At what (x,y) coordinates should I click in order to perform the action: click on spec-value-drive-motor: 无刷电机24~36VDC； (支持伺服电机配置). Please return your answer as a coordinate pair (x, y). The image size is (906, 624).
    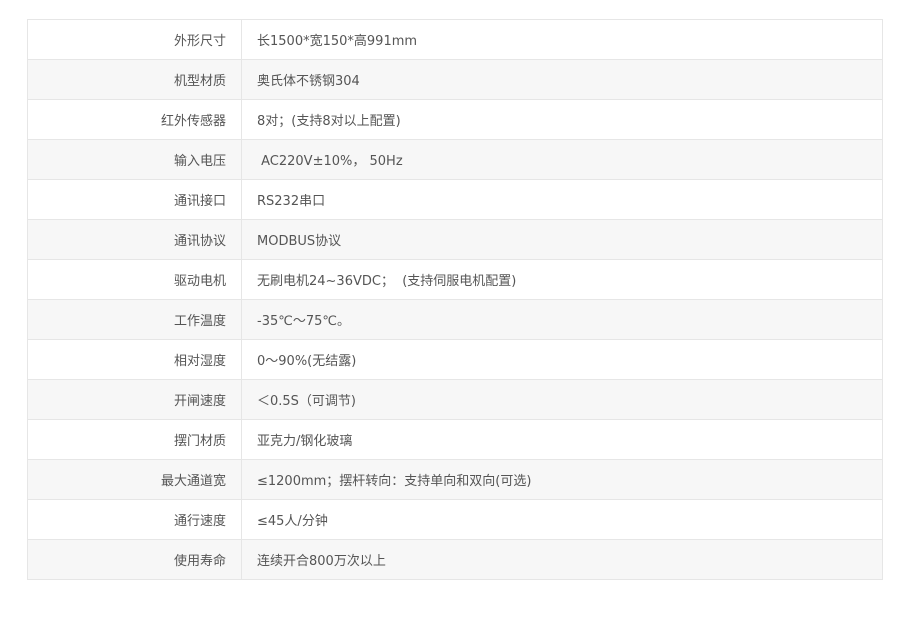
    Looking at the image, I should click on (562, 279).